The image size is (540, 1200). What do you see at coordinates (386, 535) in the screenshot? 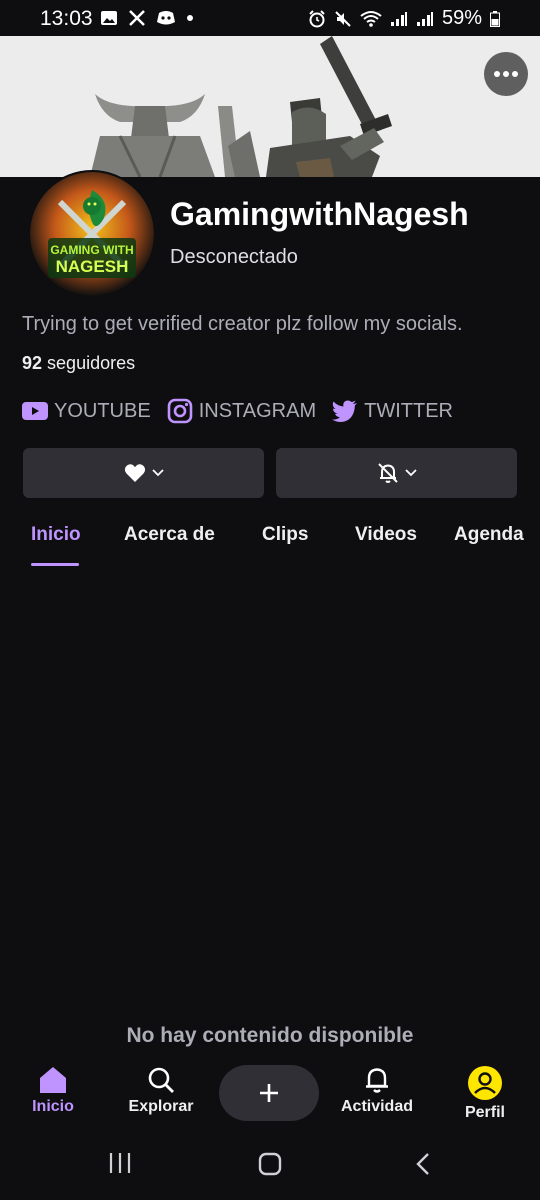
I see `tab-videos: Videos` at bounding box center [386, 535].